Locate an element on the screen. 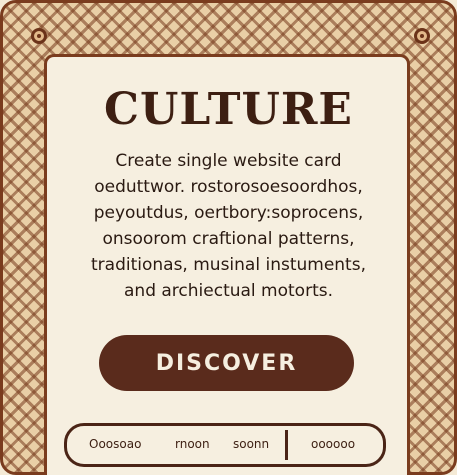 The width and height of the screenshot is (457, 475). footer-link: soonn is located at coordinates (251, 444).